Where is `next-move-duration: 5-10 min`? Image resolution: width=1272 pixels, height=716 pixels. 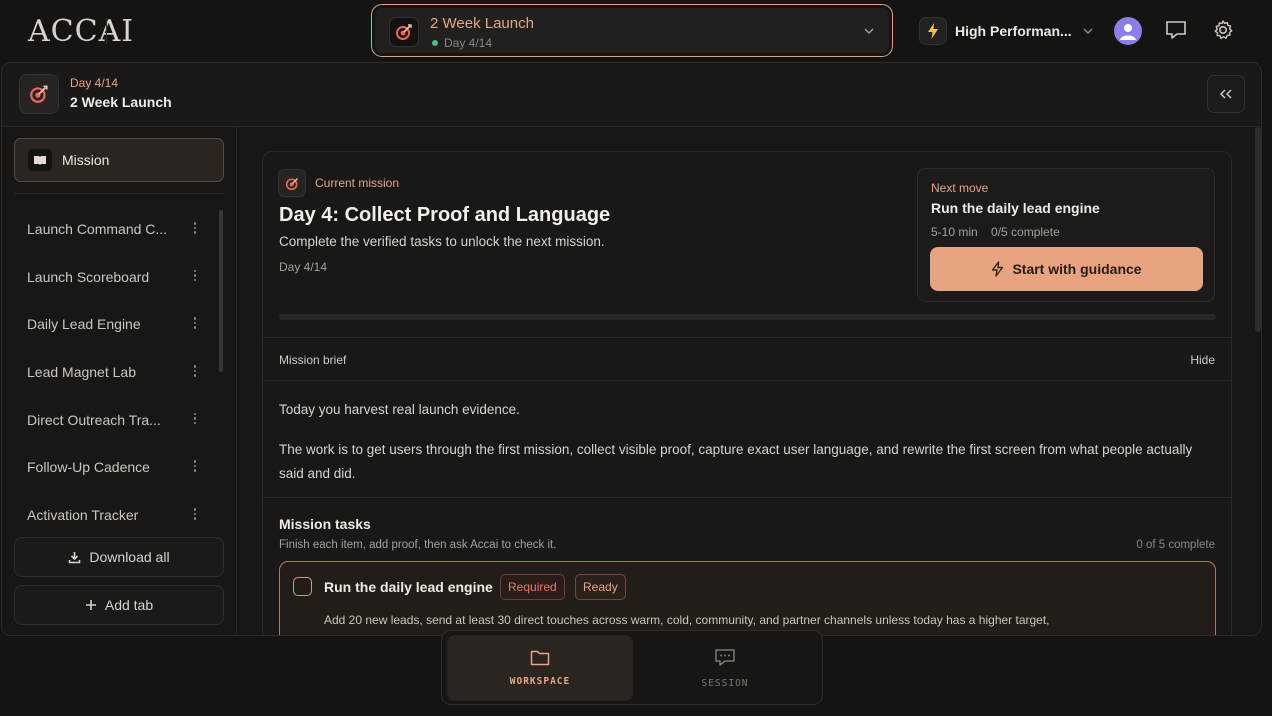 next-move-duration: 5-10 min is located at coordinates (954, 232).